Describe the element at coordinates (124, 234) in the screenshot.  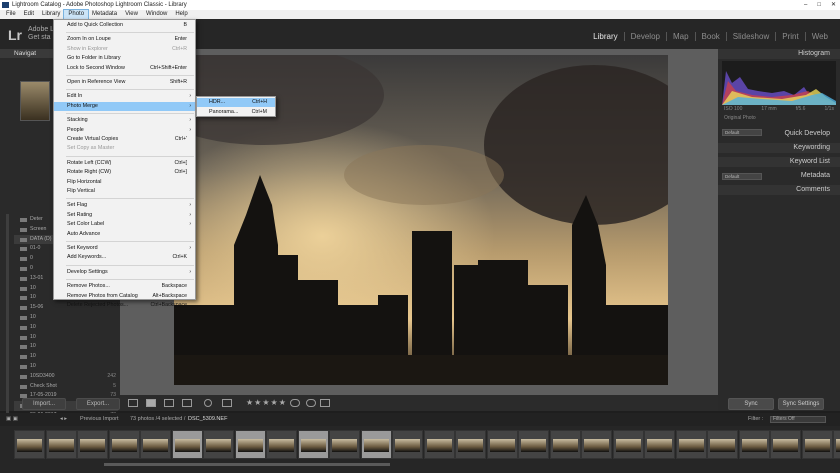
I see `photo-menu-item: Auto Advance` at that location.